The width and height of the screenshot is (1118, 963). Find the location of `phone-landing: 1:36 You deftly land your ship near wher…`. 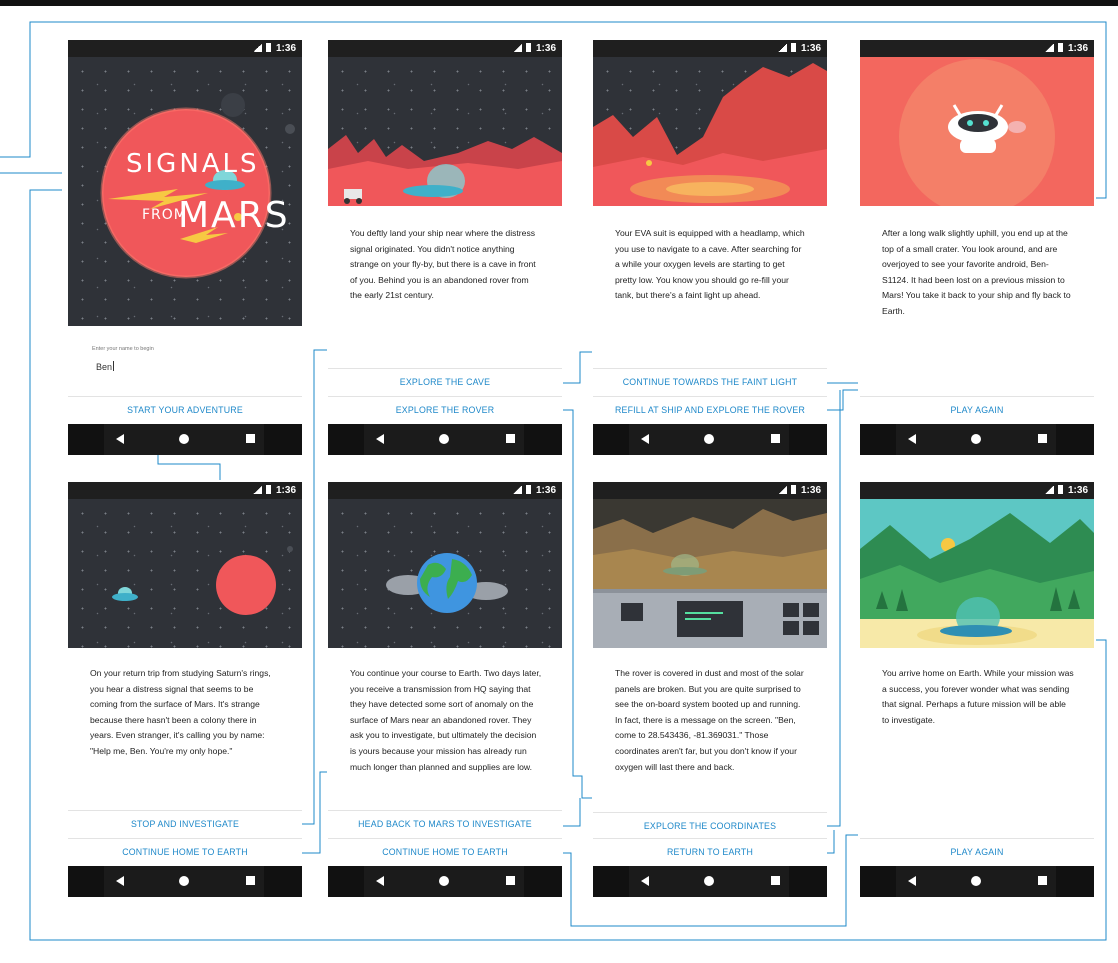

phone-landing: 1:36 You deftly land your ship near wher… is located at coordinates (445, 247).